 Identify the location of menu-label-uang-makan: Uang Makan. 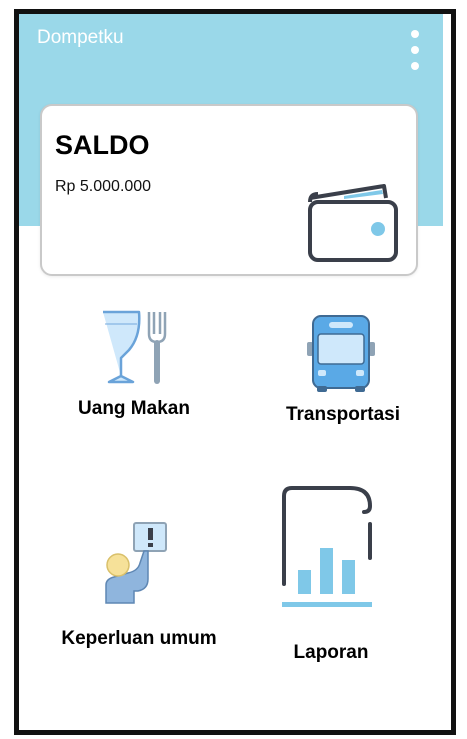
(134, 408).